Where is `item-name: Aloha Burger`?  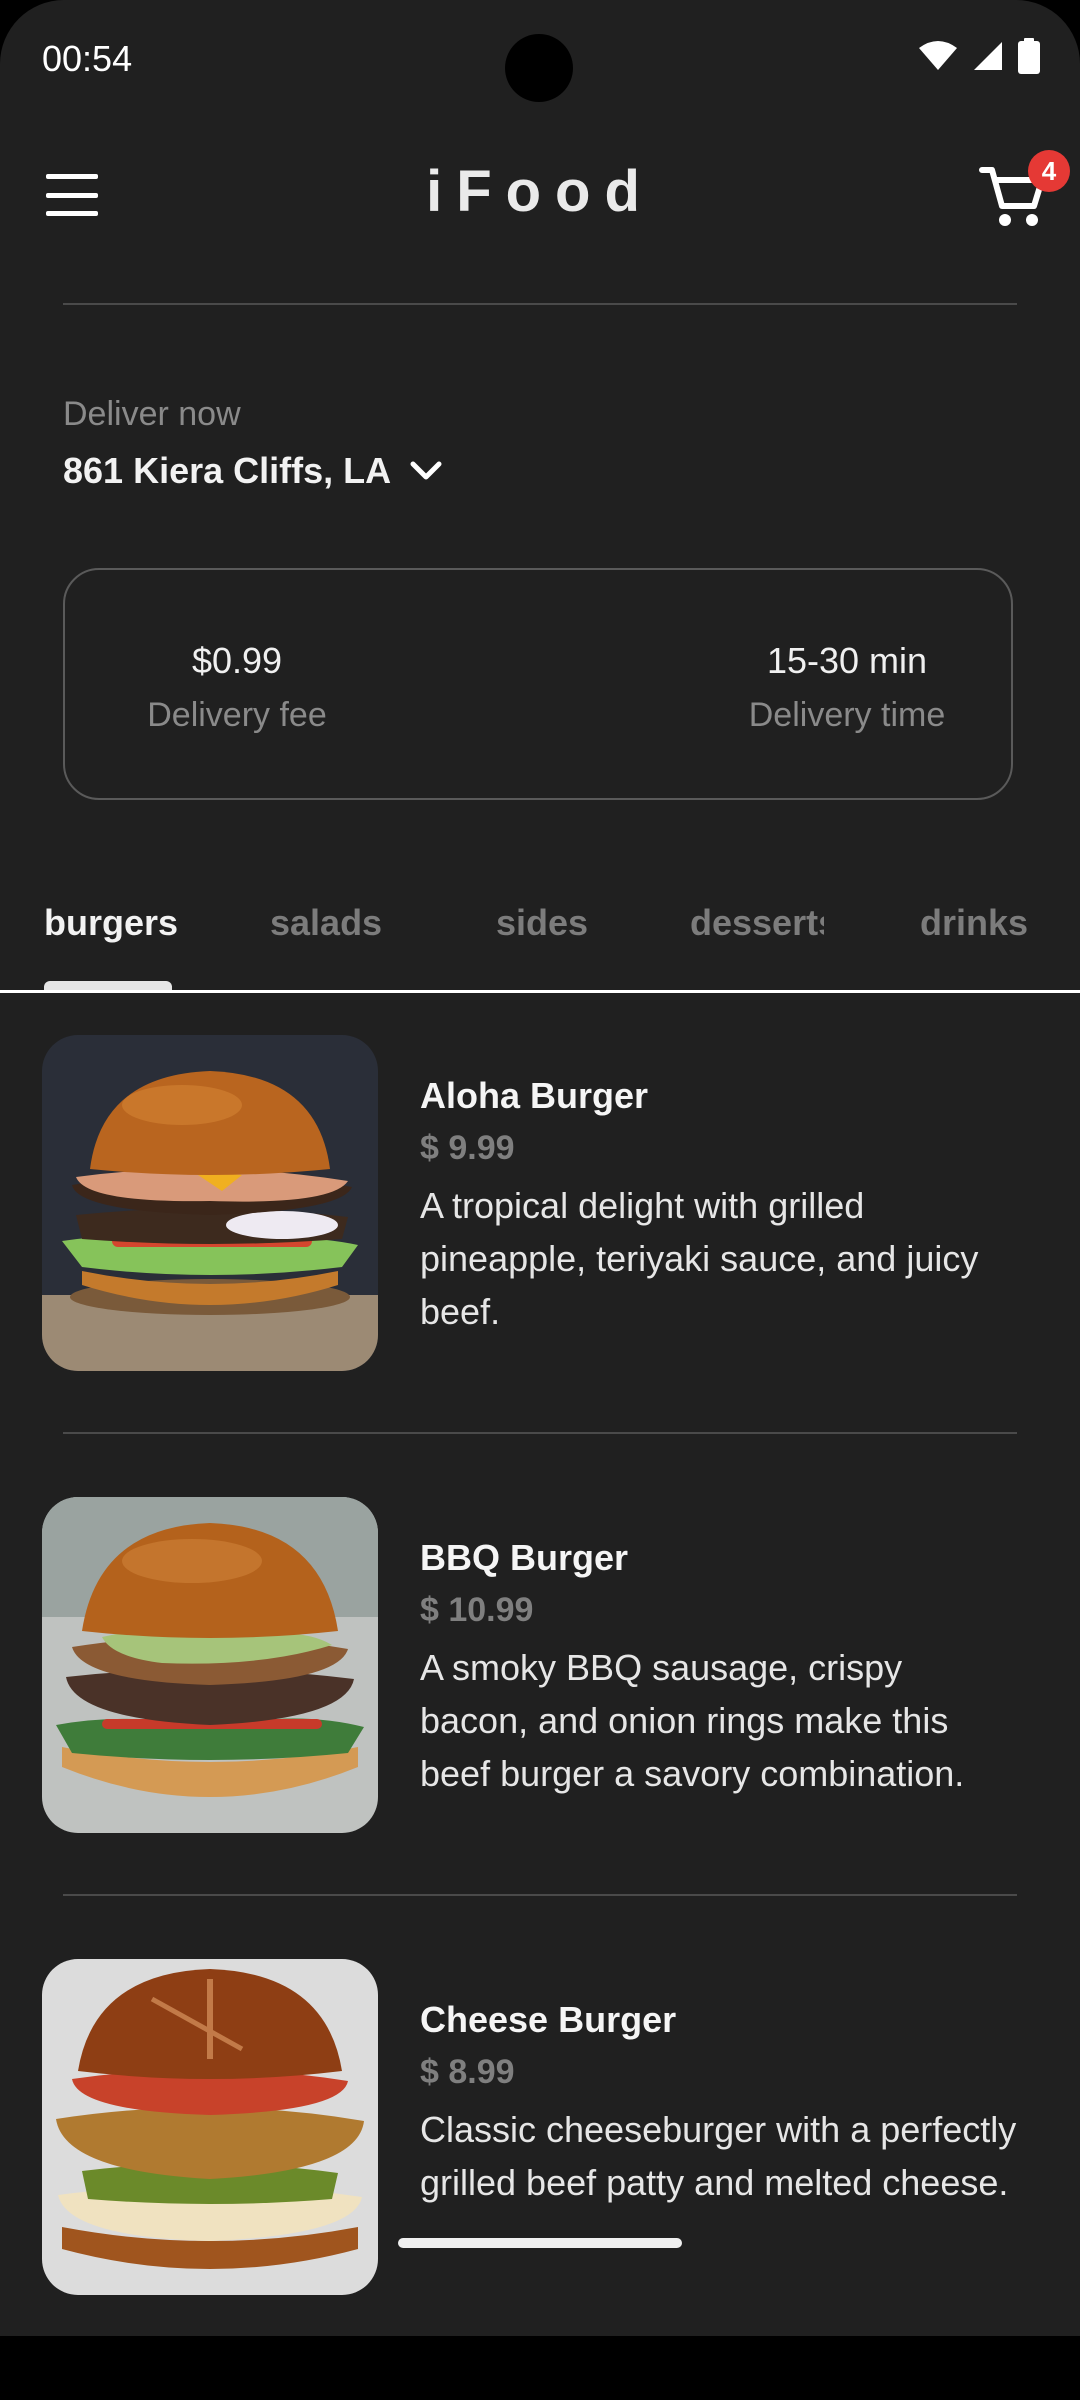 item-name: Aloha Burger is located at coordinates (534, 1095).